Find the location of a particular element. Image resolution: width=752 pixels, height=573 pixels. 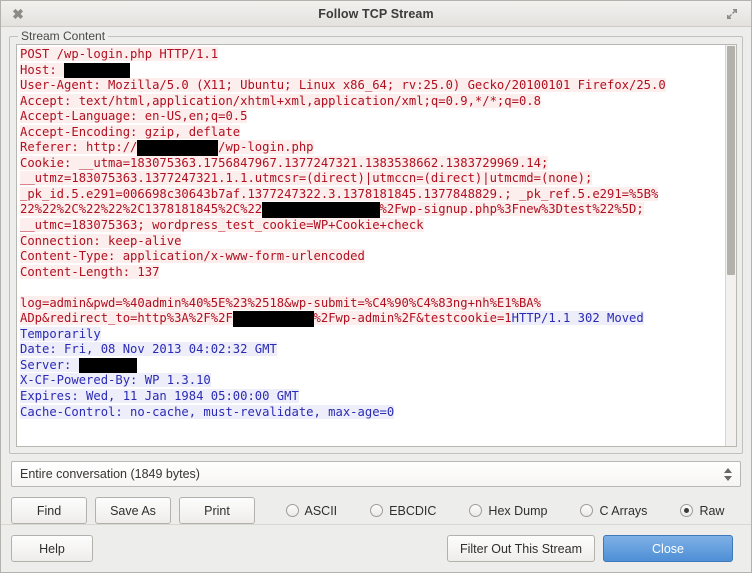

radio-ebcdic: EBCDIC is located at coordinates (403, 511).